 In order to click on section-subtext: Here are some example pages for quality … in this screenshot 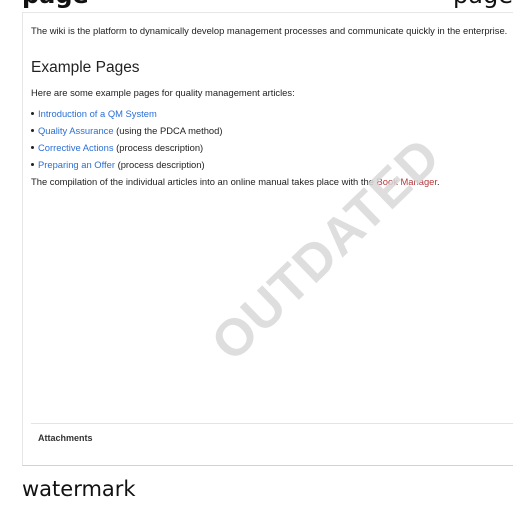, I will do `click(163, 92)`.